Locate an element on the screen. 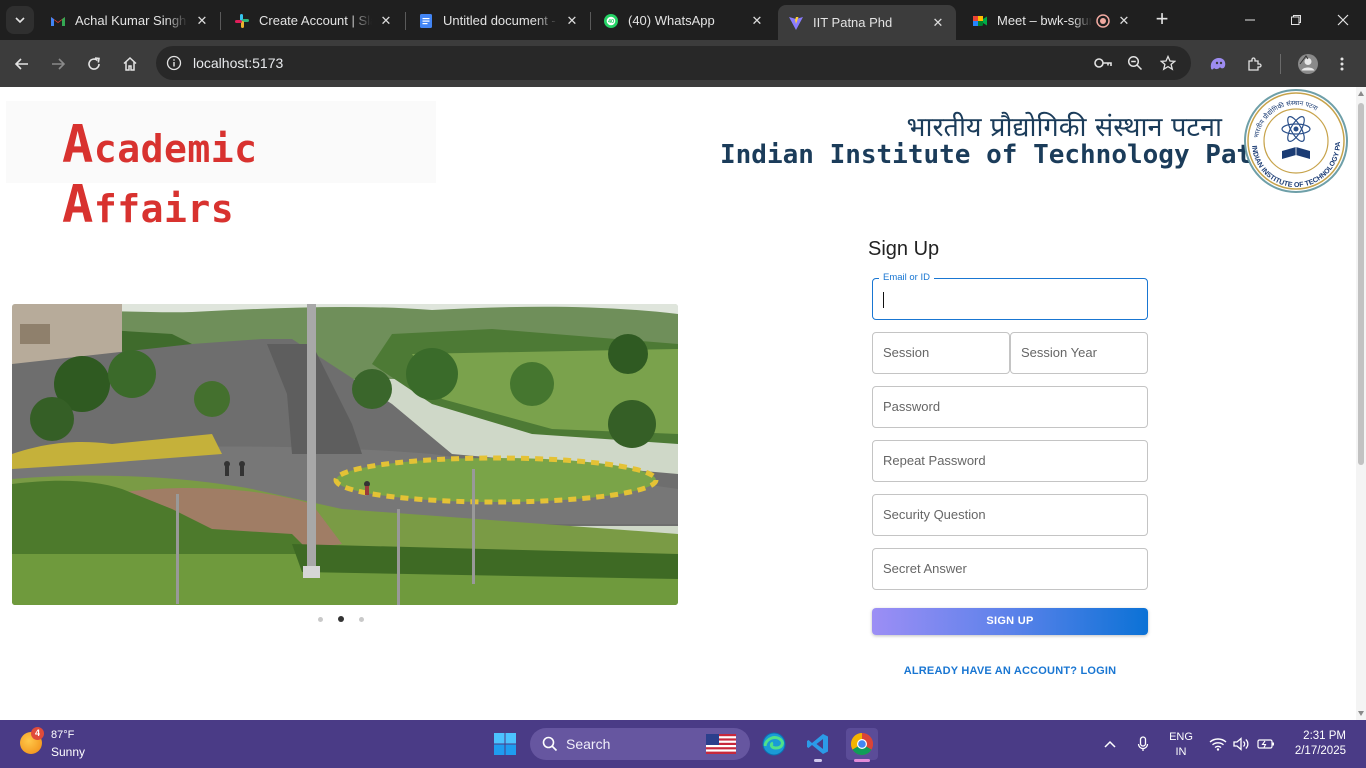  bookmark-button is located at coordinates (1168, 63).